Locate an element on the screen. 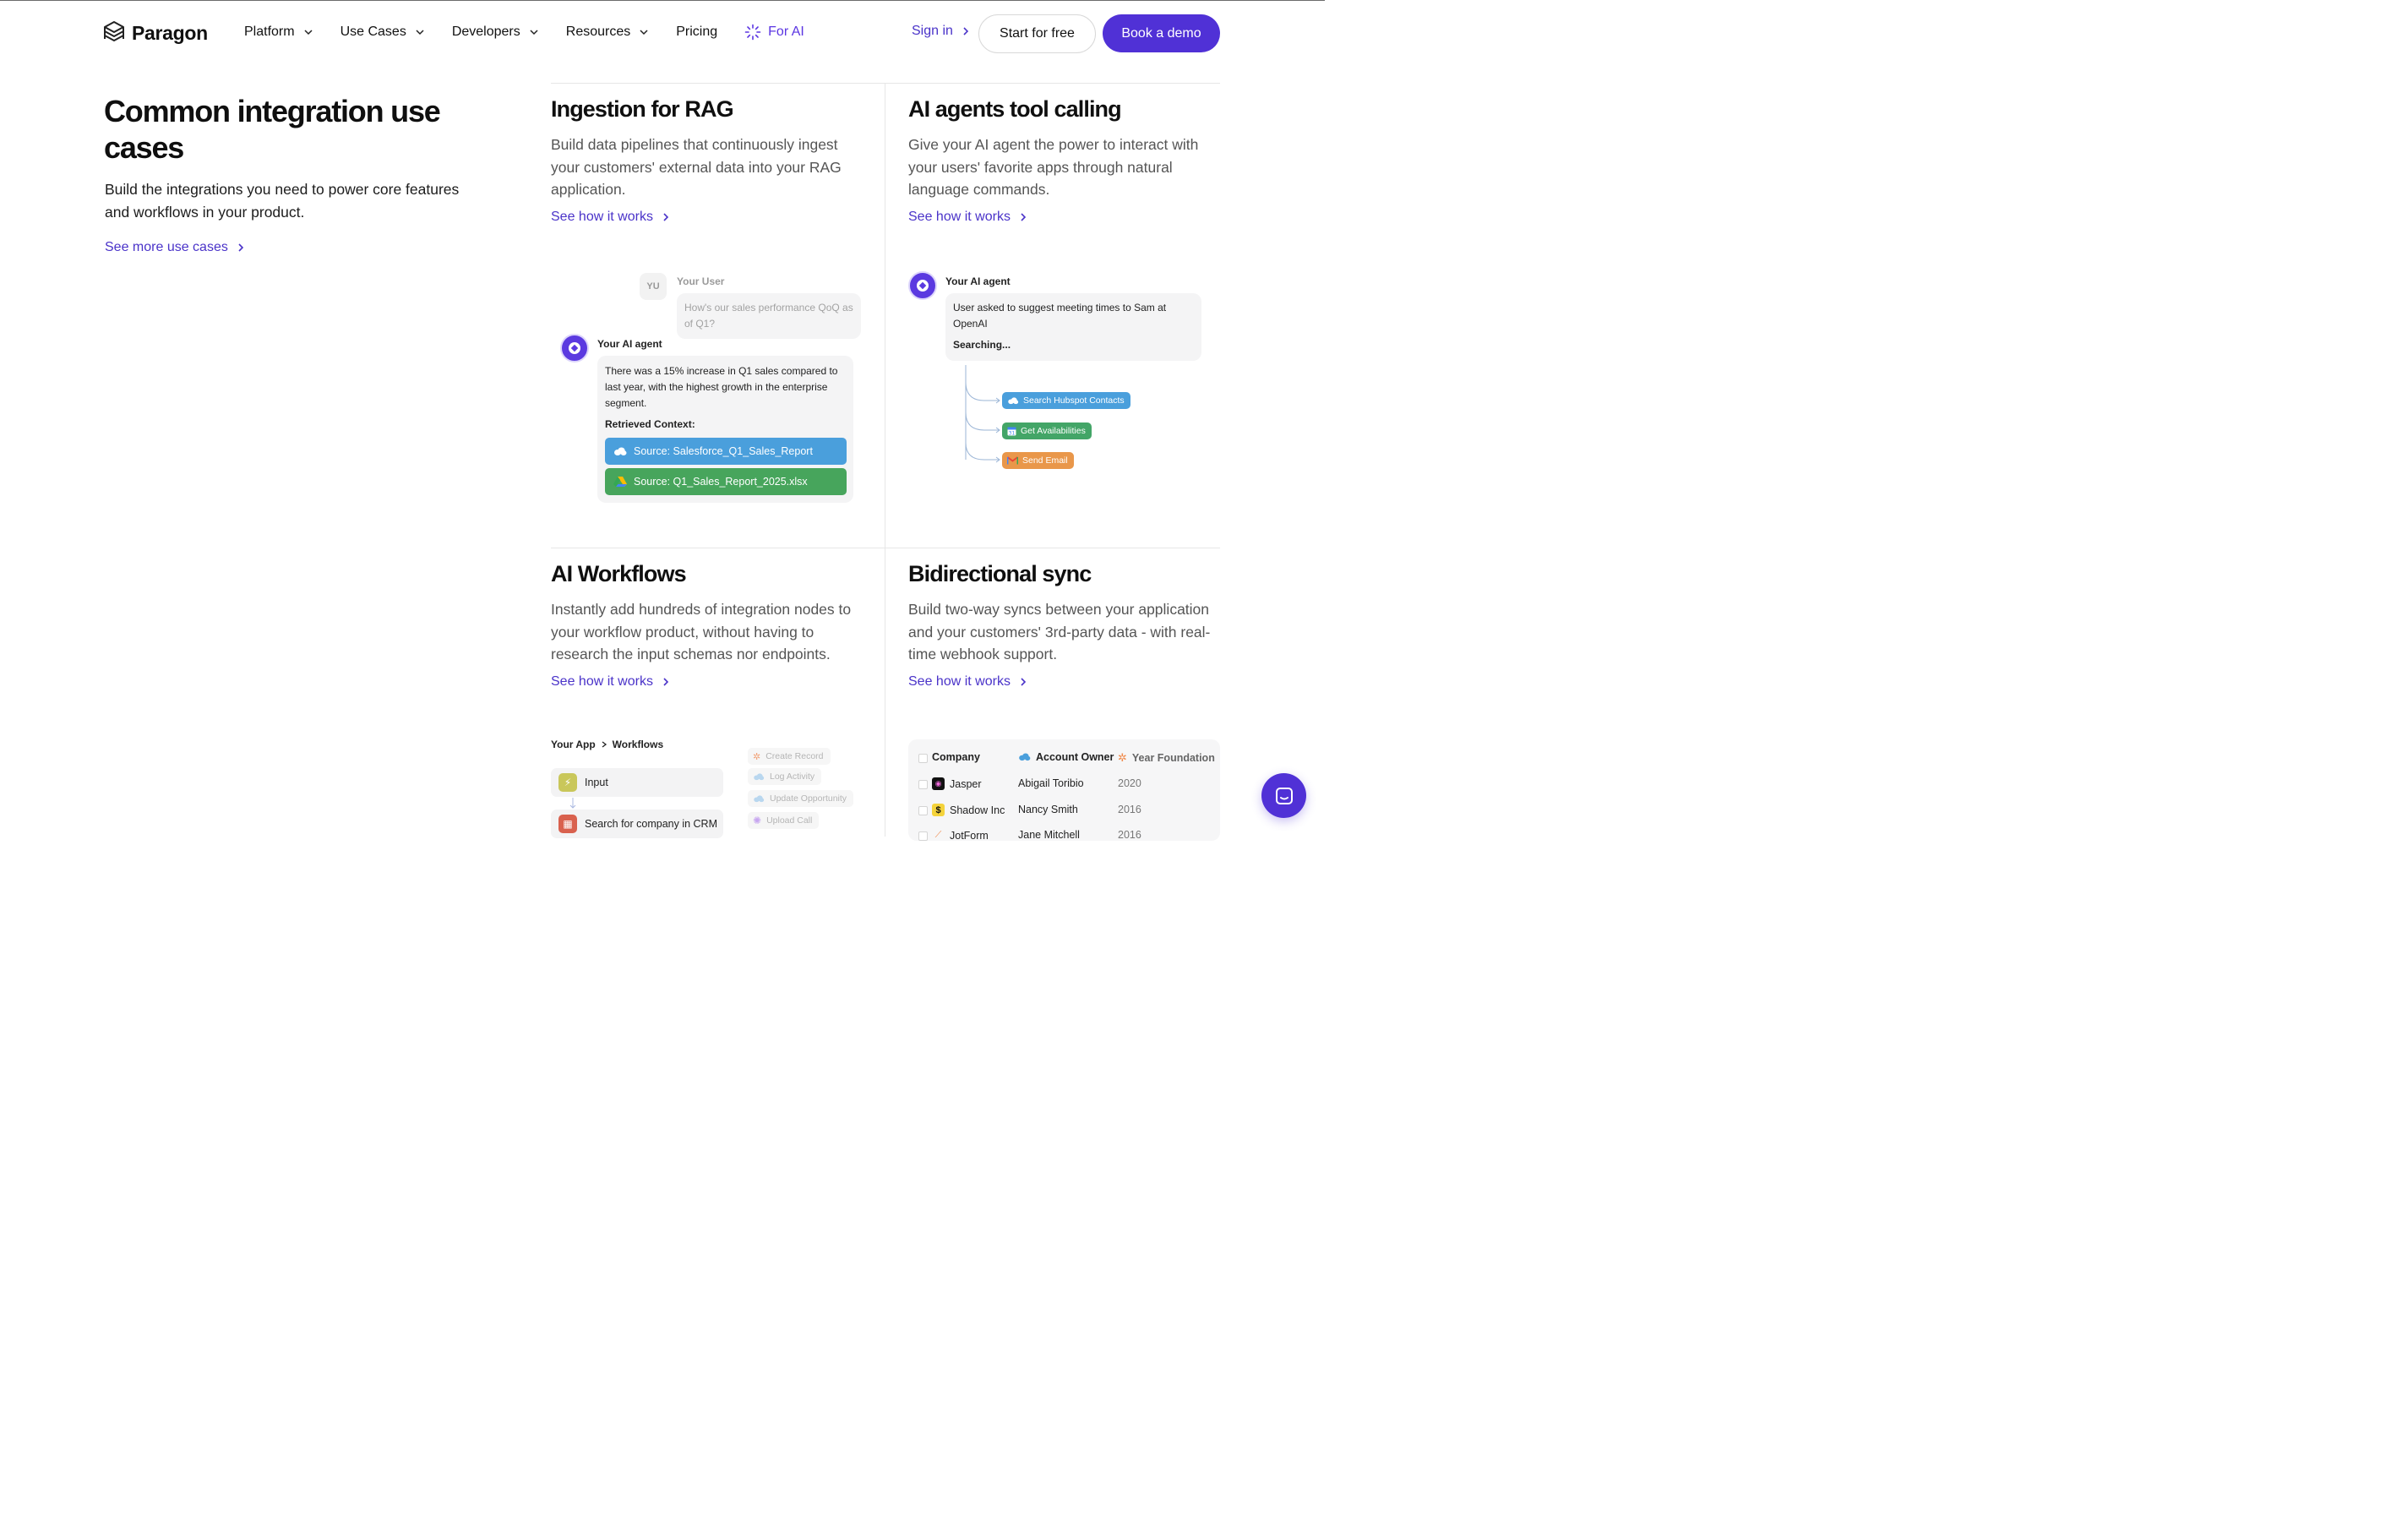 The image size is (2408, 1521). chat-bubble-icon is located at coordinates (1284, 795).